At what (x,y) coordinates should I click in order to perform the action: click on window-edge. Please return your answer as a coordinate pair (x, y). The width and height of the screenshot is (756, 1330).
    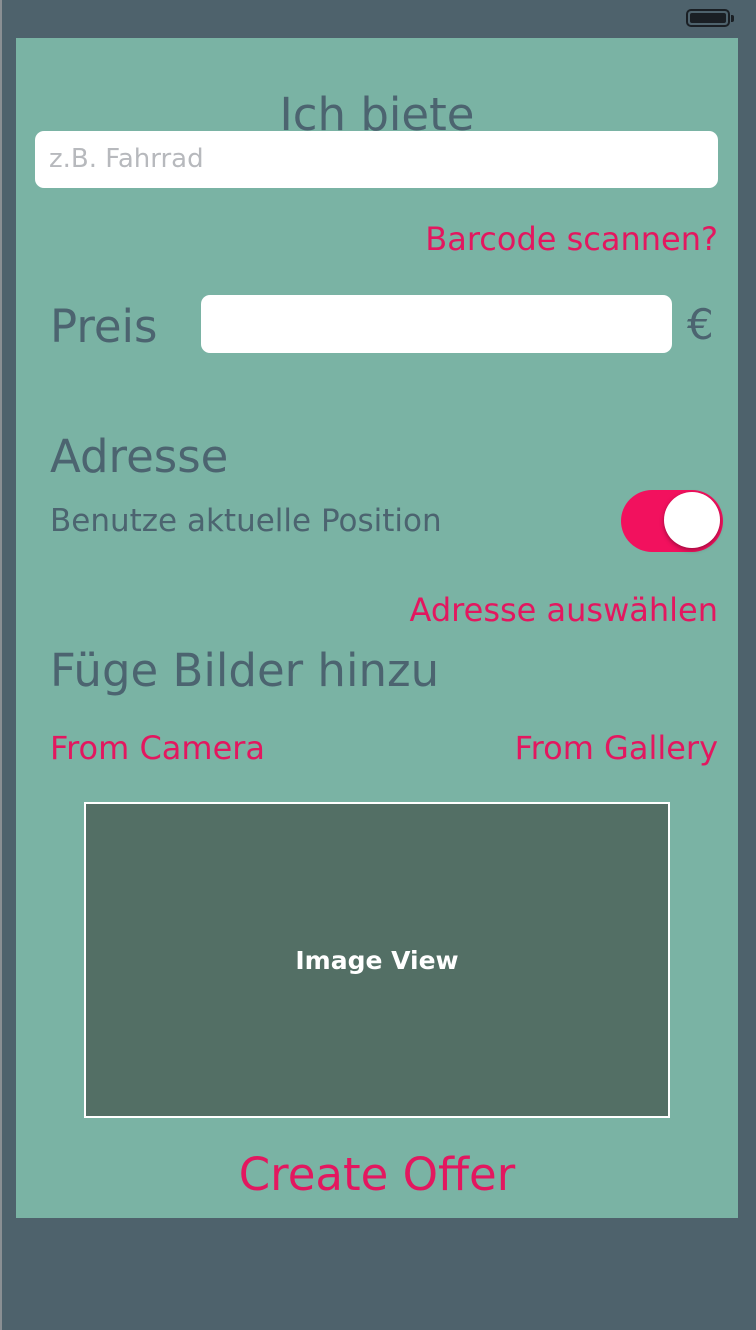
    Looking at the image, I should click on (1, 665).